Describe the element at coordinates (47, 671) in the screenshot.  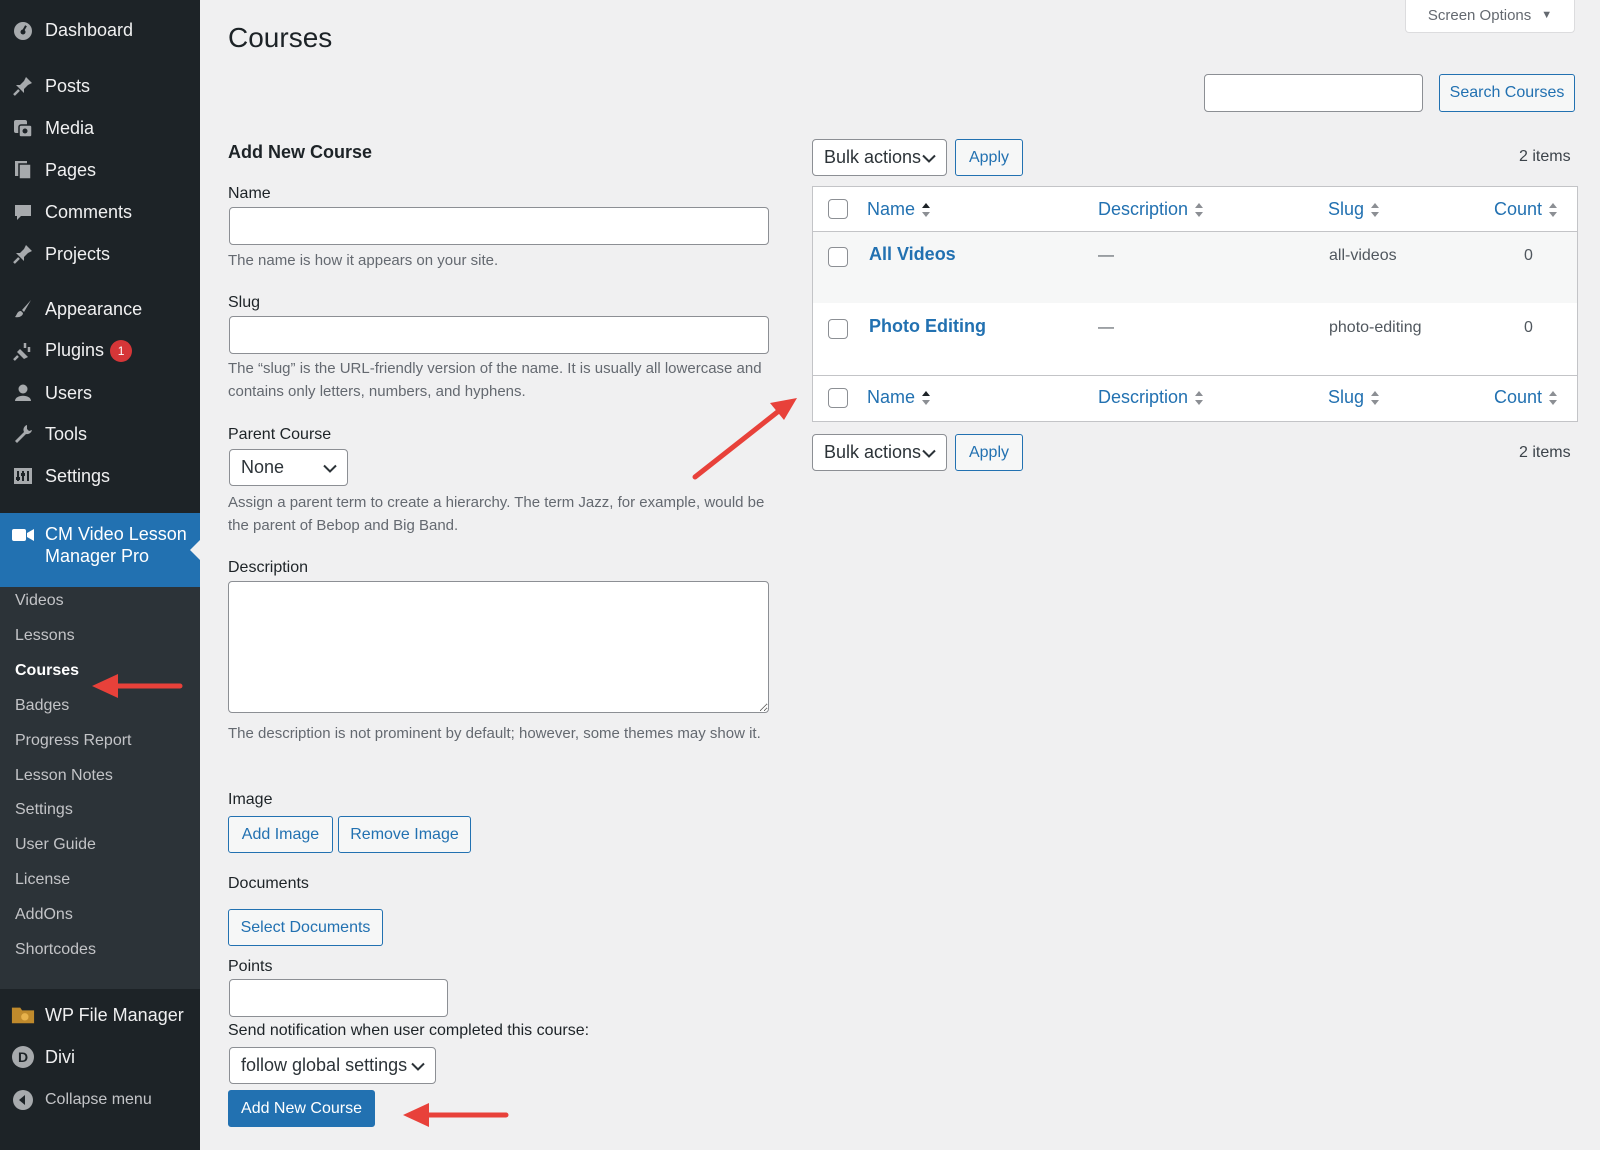
I see `submenu-item-courses: Courses` at that location.